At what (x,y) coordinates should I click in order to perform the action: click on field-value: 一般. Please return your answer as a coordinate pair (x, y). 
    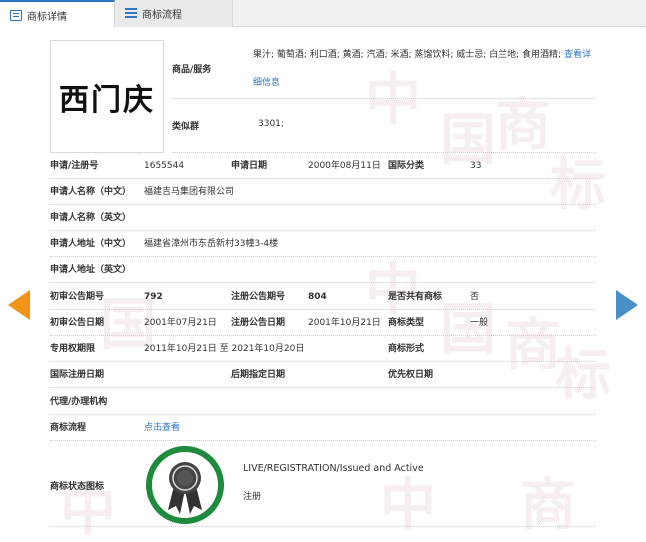
    Looking at the image, I should click on (479, 323).